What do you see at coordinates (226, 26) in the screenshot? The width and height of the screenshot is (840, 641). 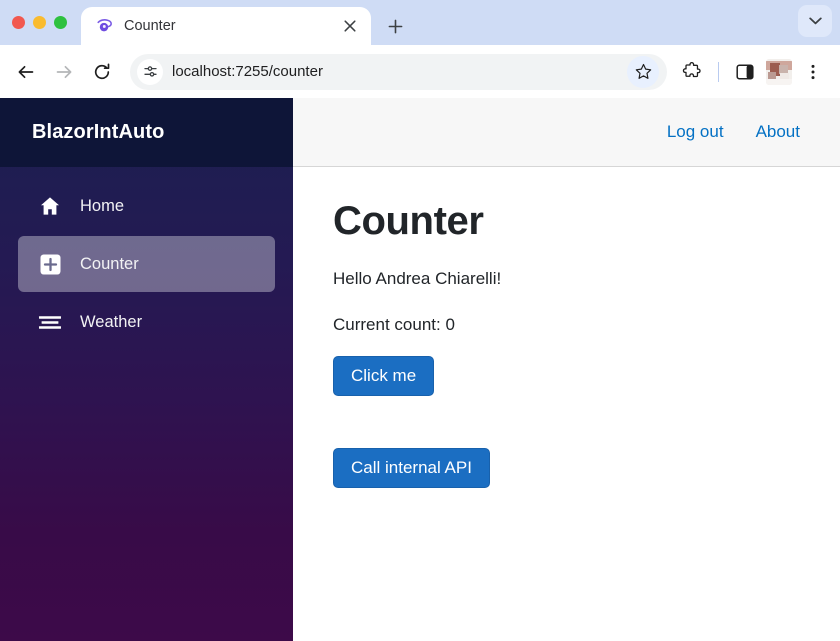 I see `browser-tab: Counter` at bounding box center [226, 26].